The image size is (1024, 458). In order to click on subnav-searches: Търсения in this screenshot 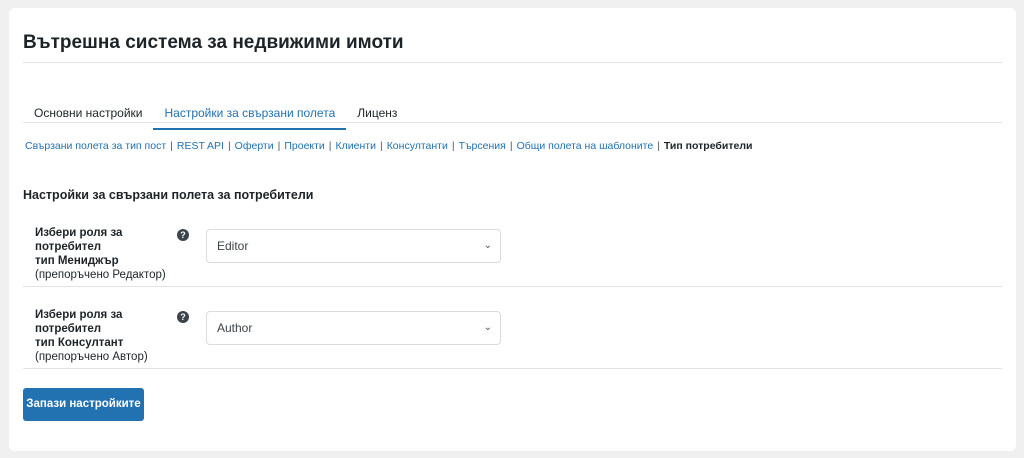, I will do `click(482, 146)`.